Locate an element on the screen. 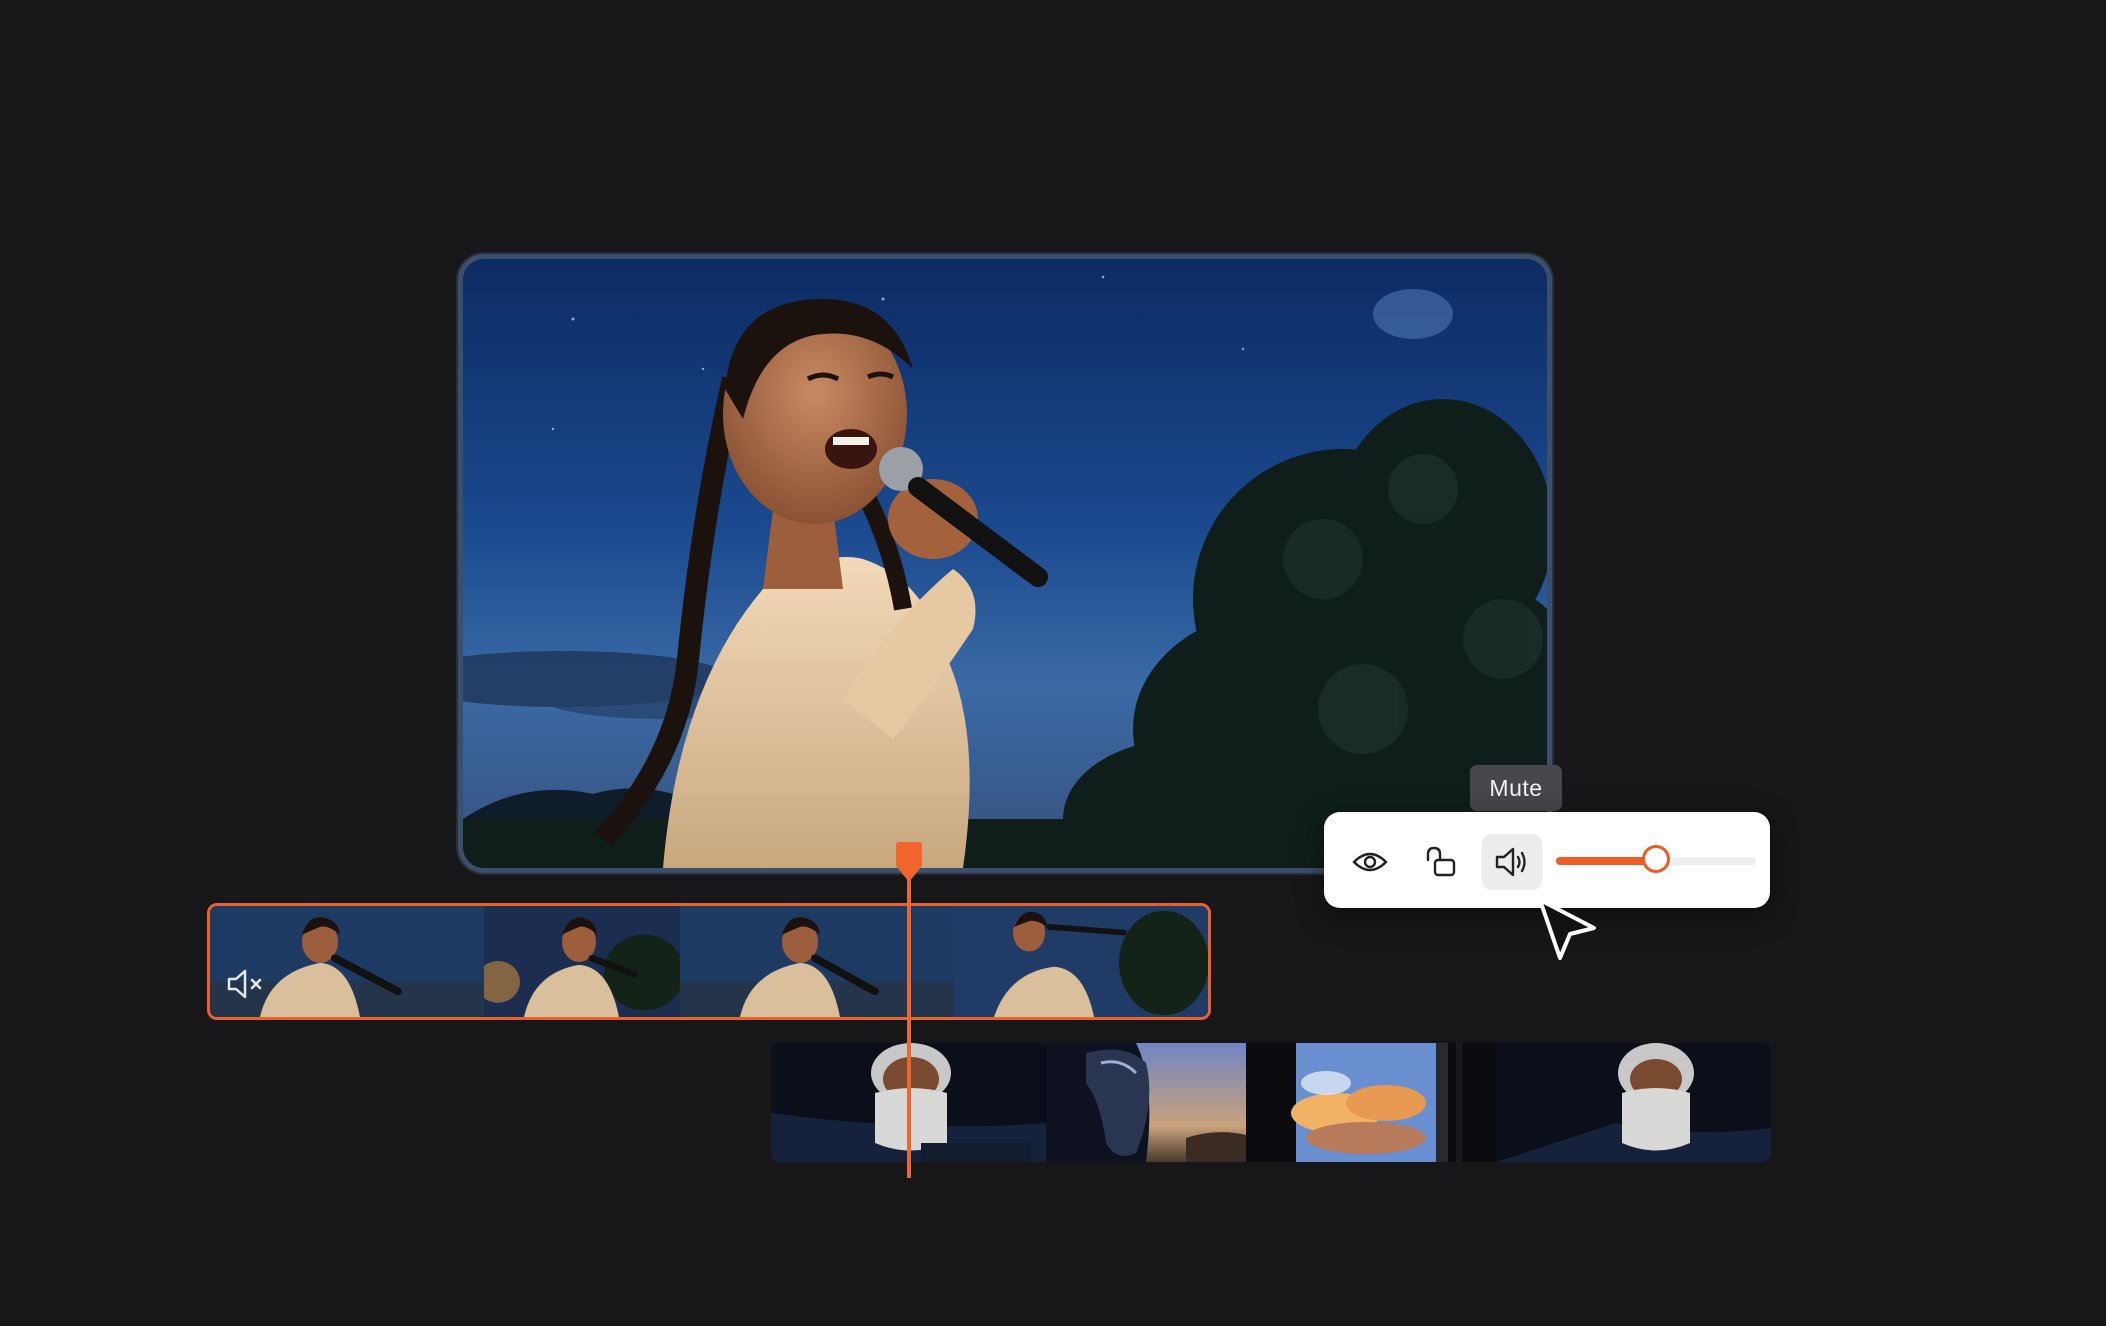 This screenshot has height=1326, width=2106. visibility-button is located at coordinates (1370, 862).